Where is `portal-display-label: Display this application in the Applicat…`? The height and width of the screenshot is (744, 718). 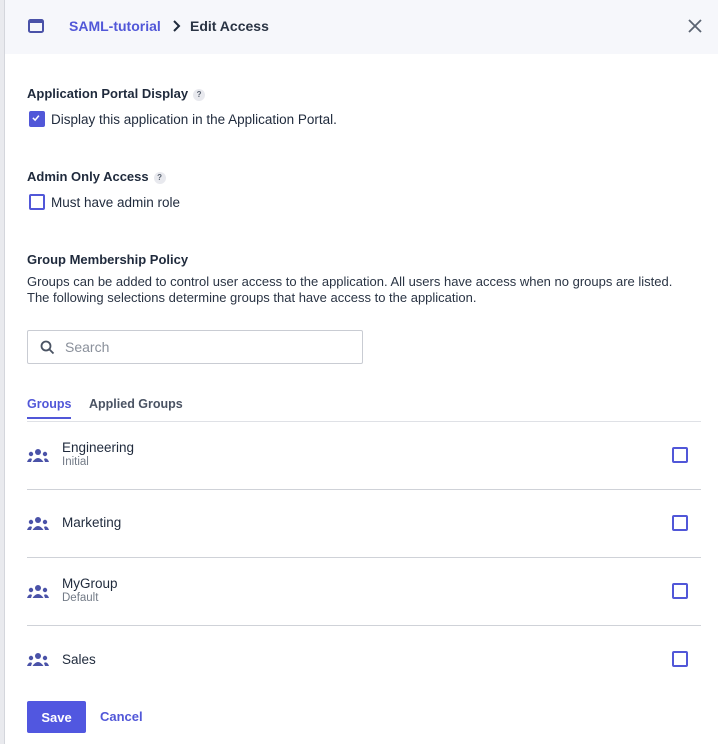
portal-display-label: Display this application in the Applicat… is located at coordinates (194, 119).